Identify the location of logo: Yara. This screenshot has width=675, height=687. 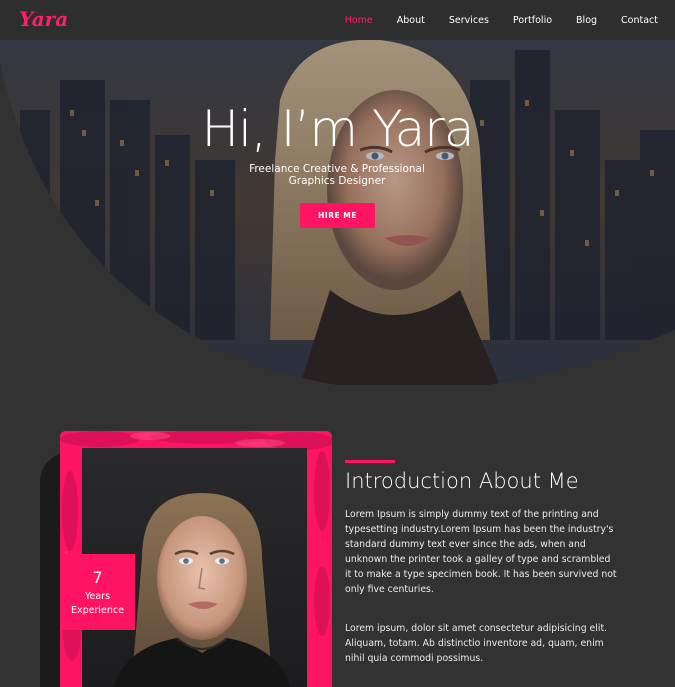
(44, 19).